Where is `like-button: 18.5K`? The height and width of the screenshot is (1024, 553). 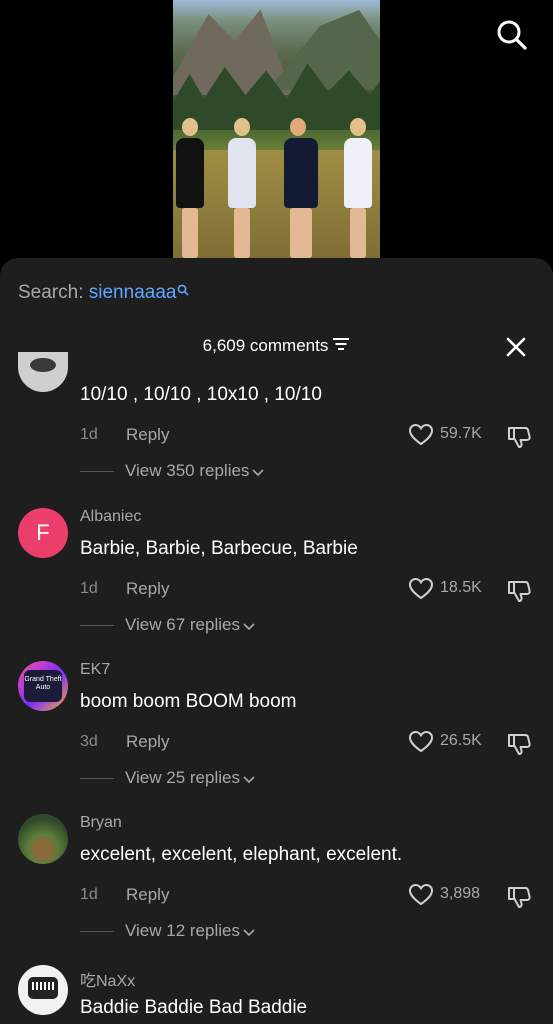
like-button: 18.5K is located at coordinates (453, 589).